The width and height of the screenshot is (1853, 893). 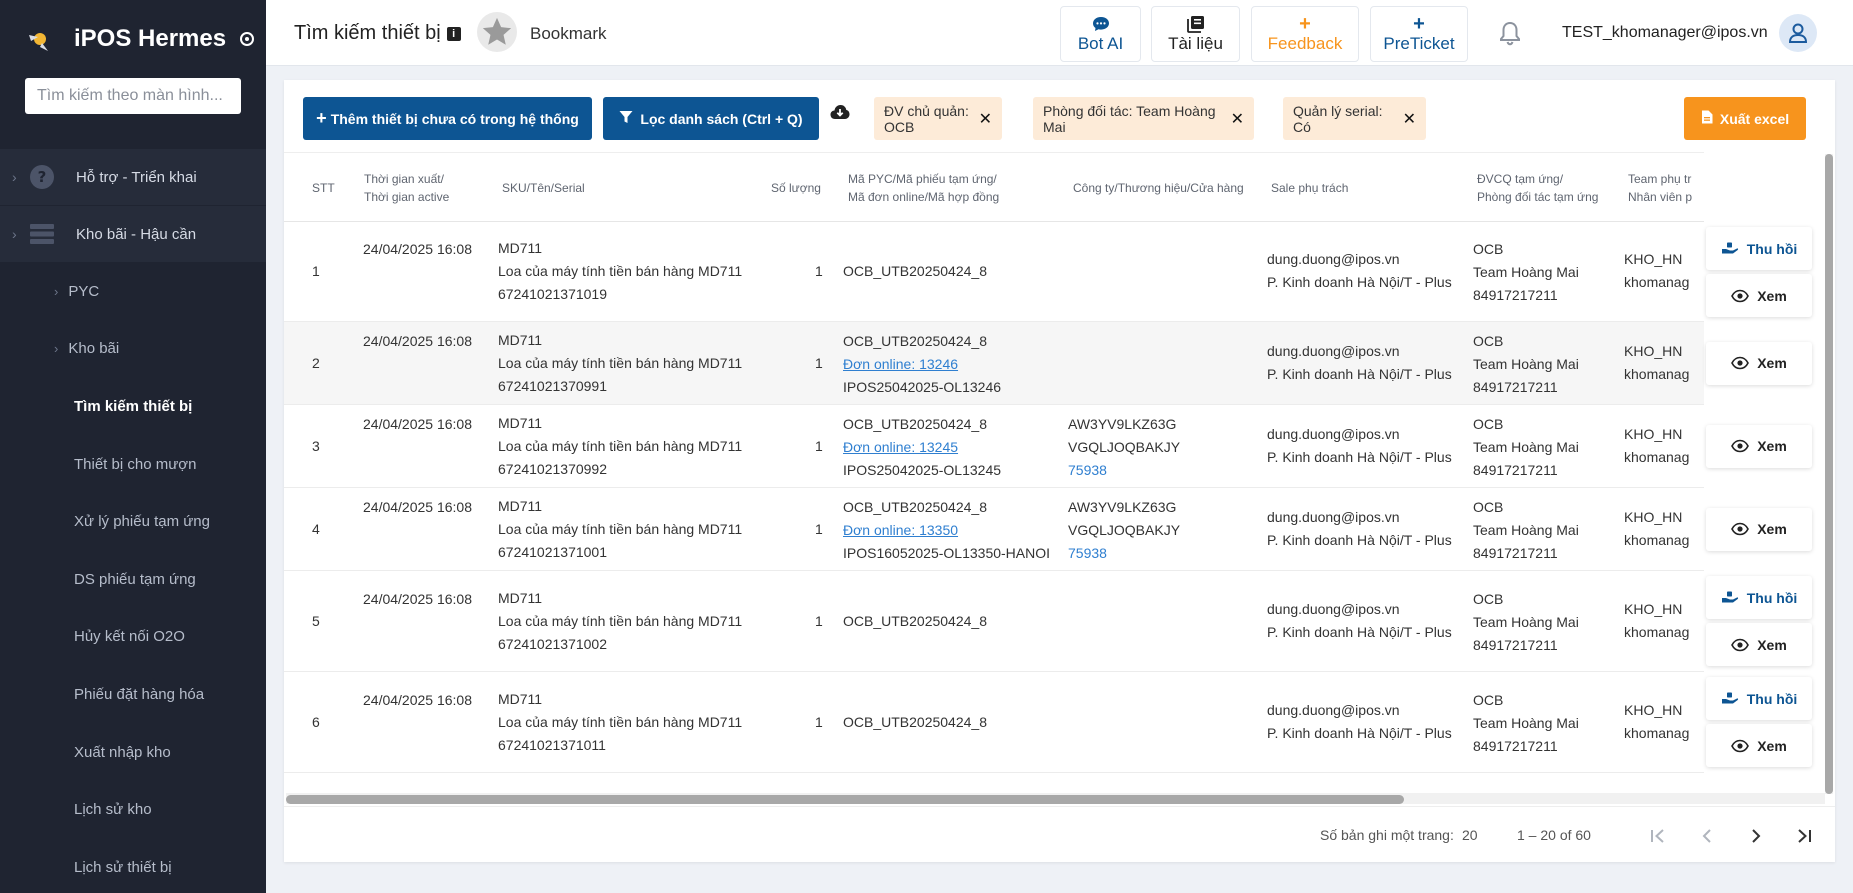 I want to click on preticket-button: + PreTicket, so click(x=1419, y=34).